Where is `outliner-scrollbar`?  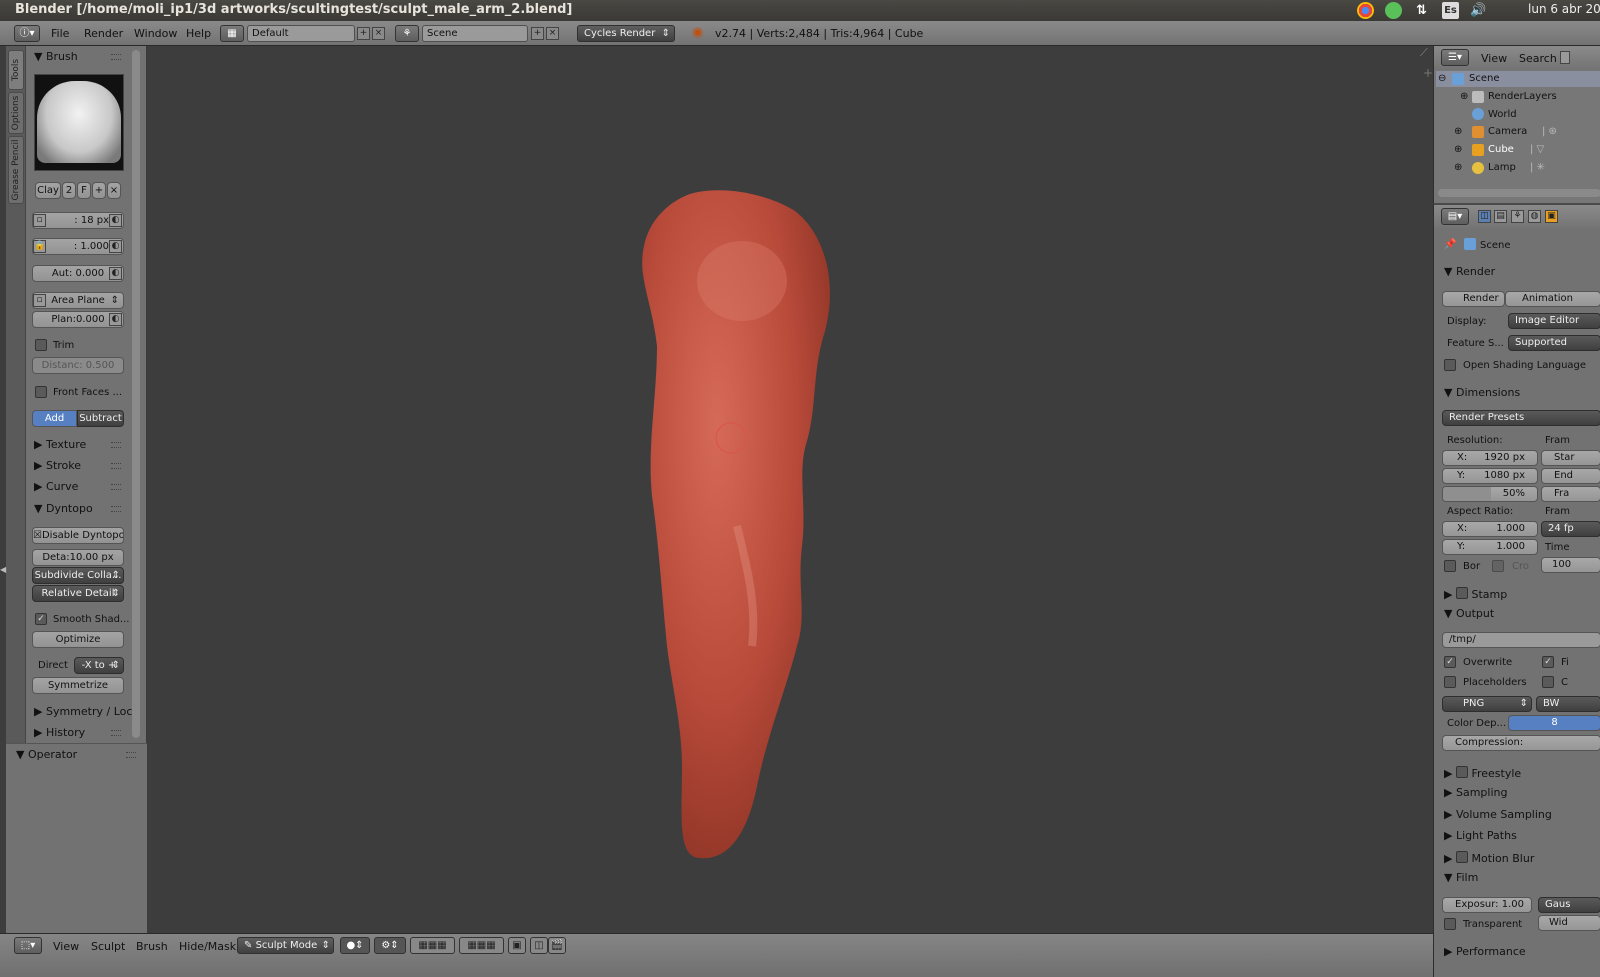 outliner-scrollbar is located at coordinates (1519, 193).